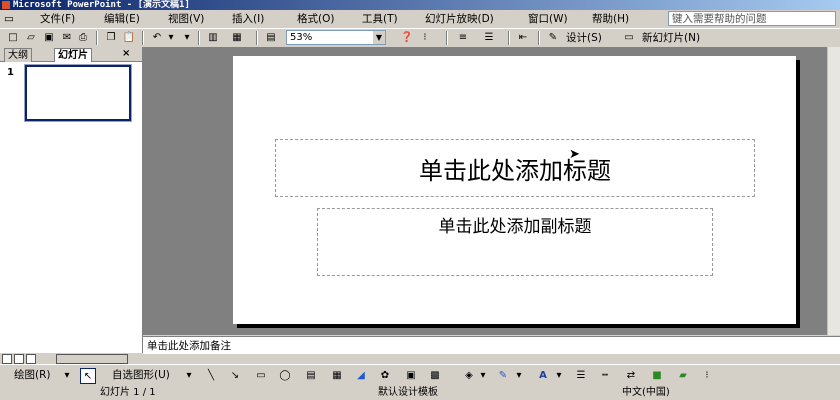  I want to click on paste-icon: 📋, so click(129, 37).